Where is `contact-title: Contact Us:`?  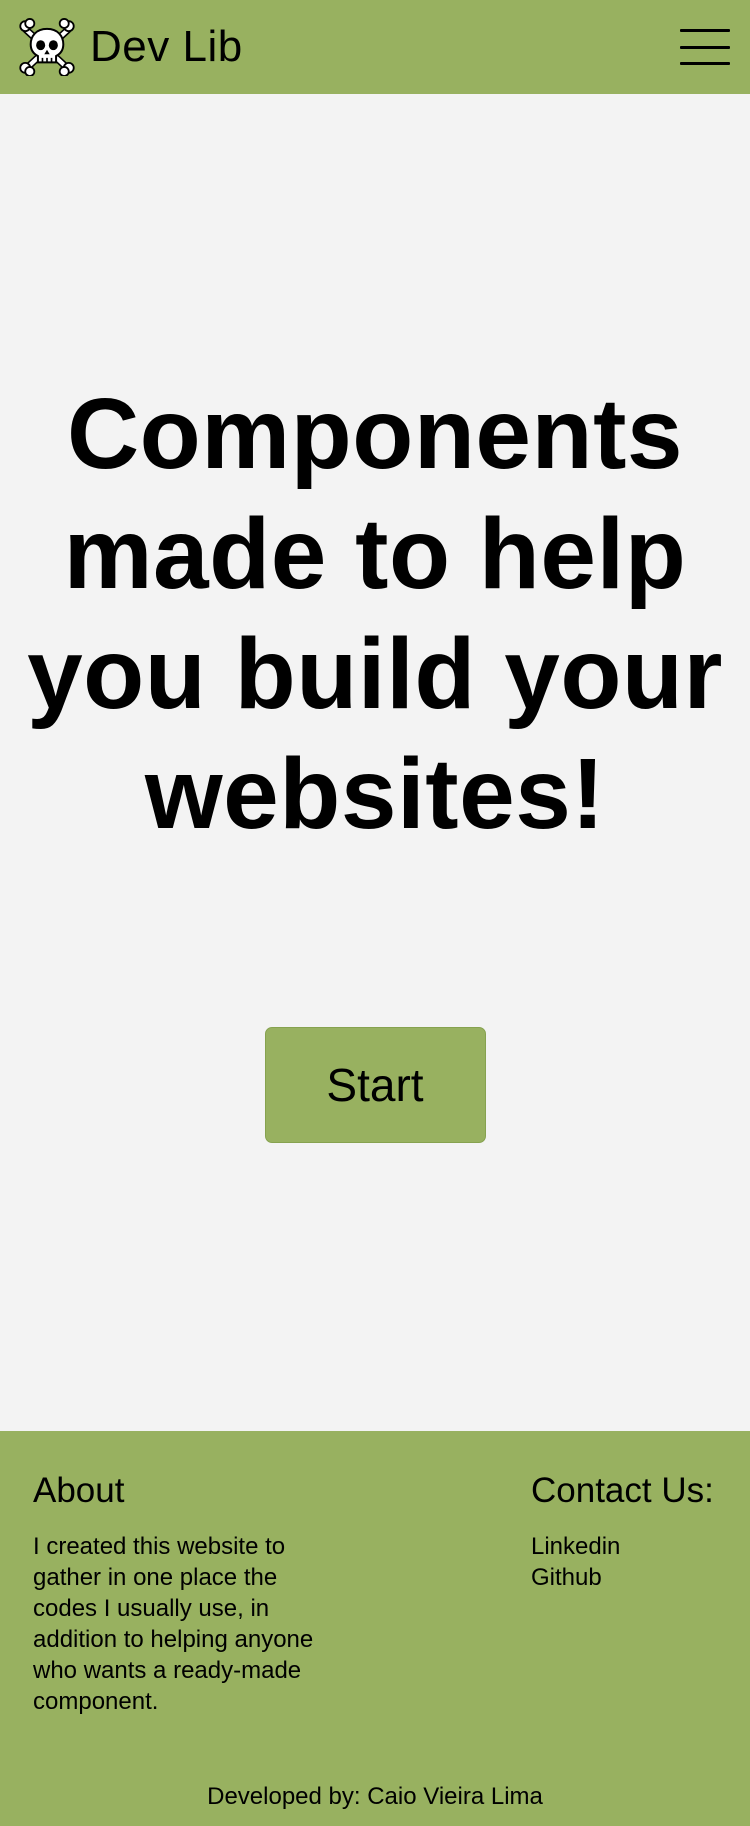
contact-title: Contact Us: is located at coordinates (622, 1490).